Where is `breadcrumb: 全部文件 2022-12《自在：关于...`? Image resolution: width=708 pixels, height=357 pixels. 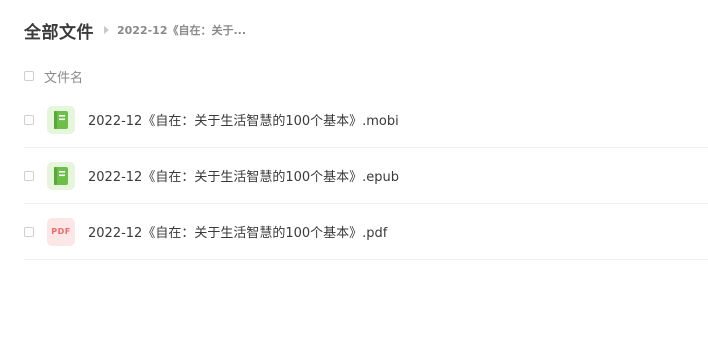
breadcrumb: 全部文件 2022-12《自在：关于... is located at coordinates (135, 30).